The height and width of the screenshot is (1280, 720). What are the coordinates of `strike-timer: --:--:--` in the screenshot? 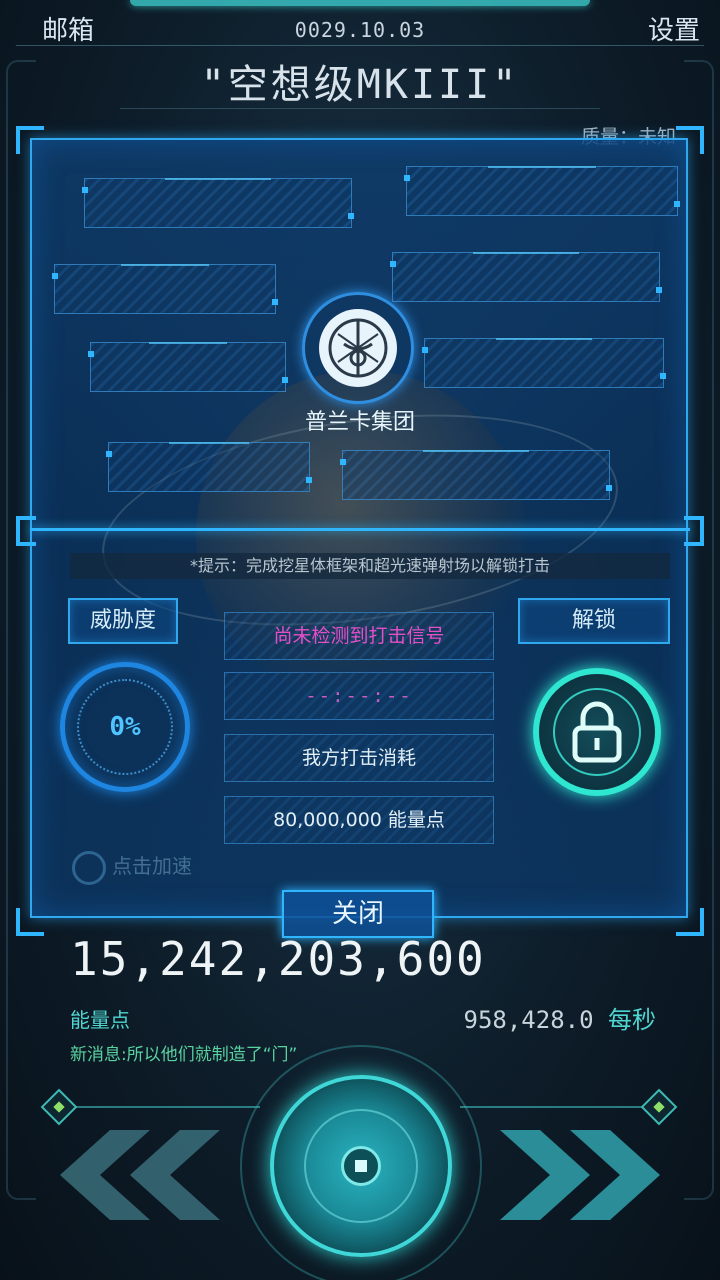 It's located at (359, 696).